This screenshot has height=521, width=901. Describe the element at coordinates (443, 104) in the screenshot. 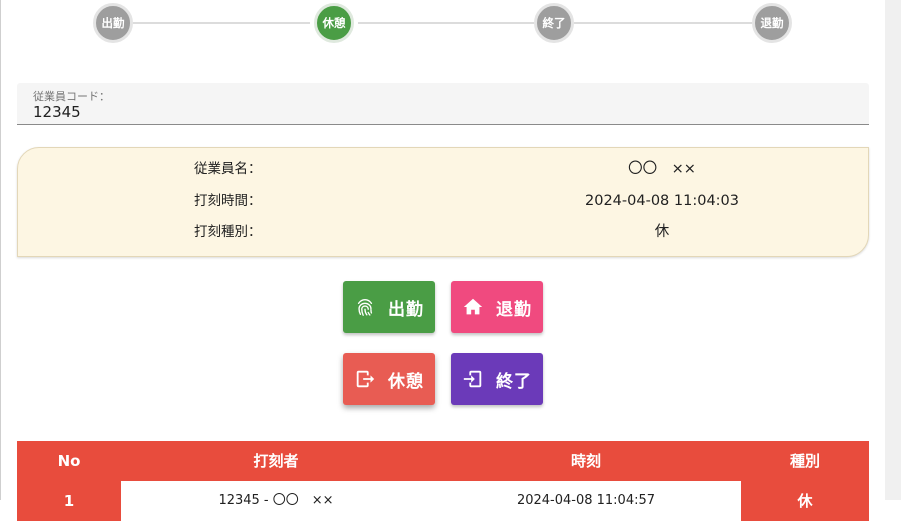

I see `employee-code-field: 従業員コード： 12345` at that location.